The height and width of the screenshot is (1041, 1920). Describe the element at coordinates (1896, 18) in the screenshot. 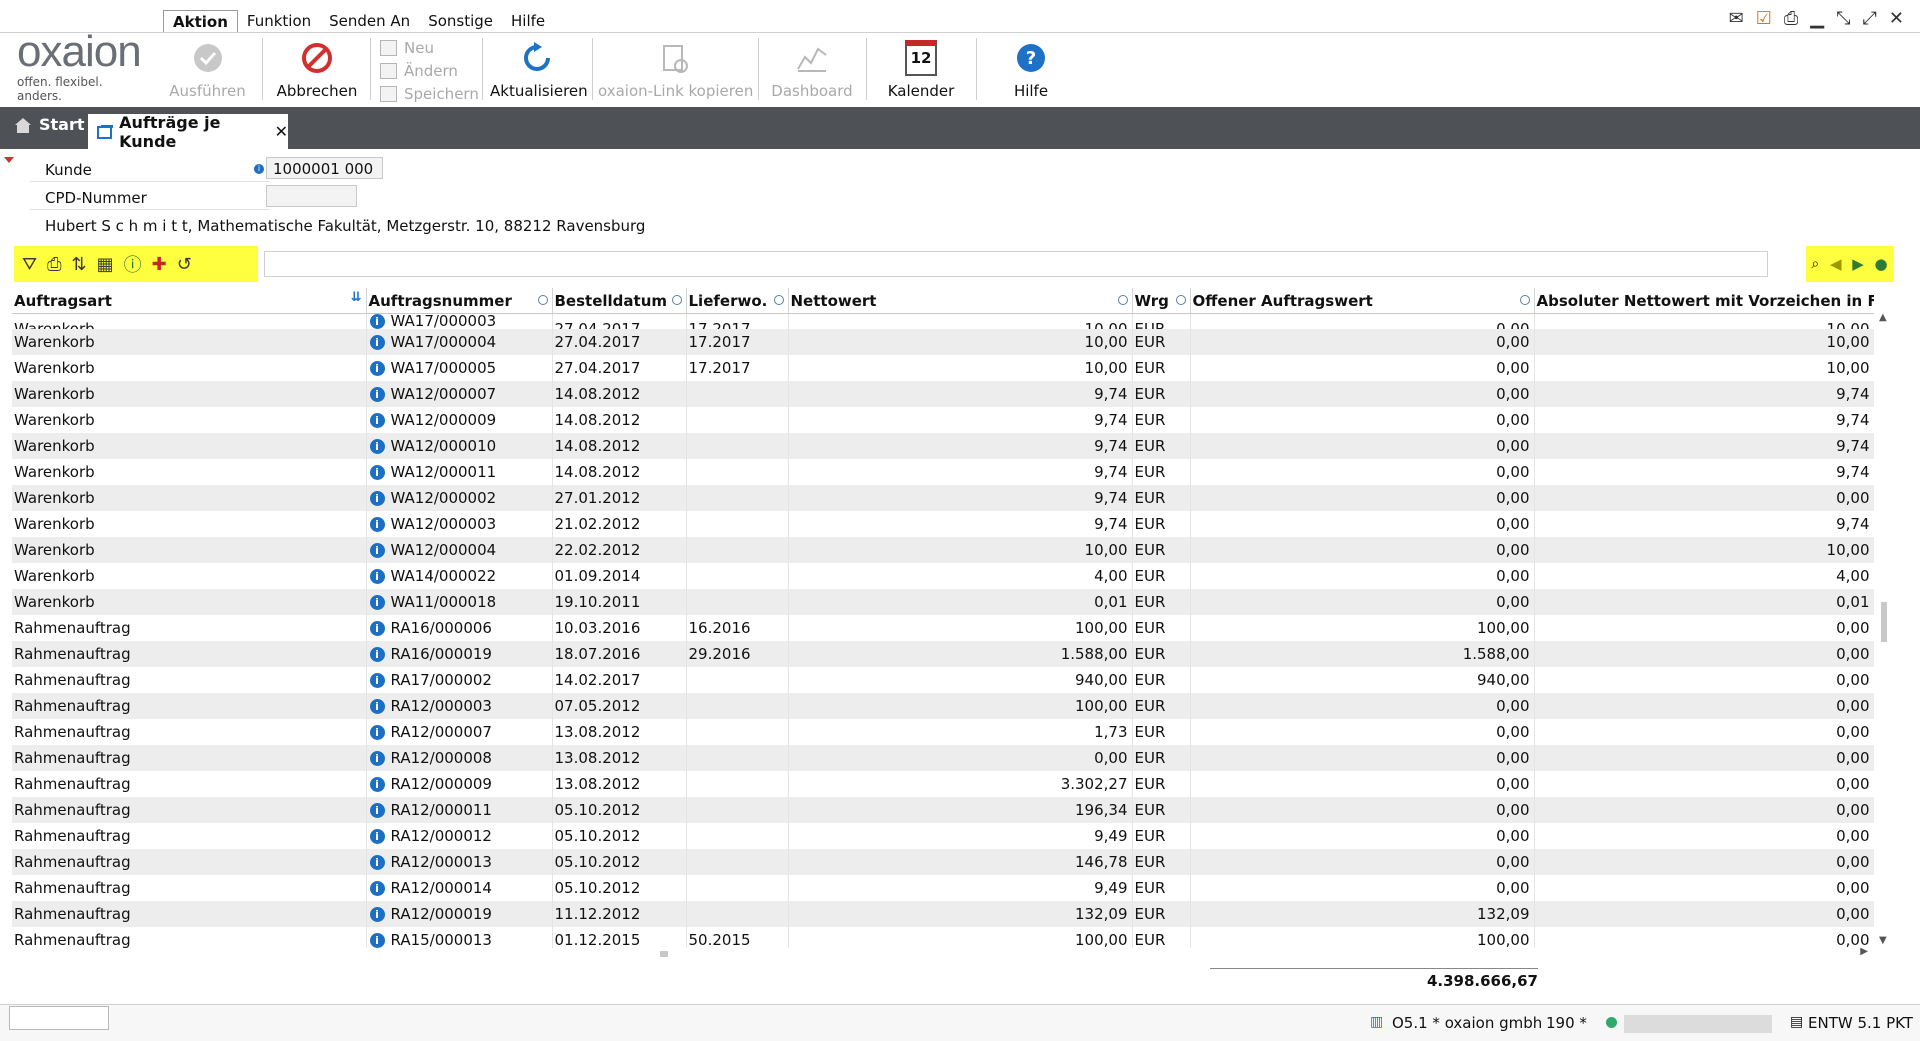

I see `close-icon: ✕` at that location.